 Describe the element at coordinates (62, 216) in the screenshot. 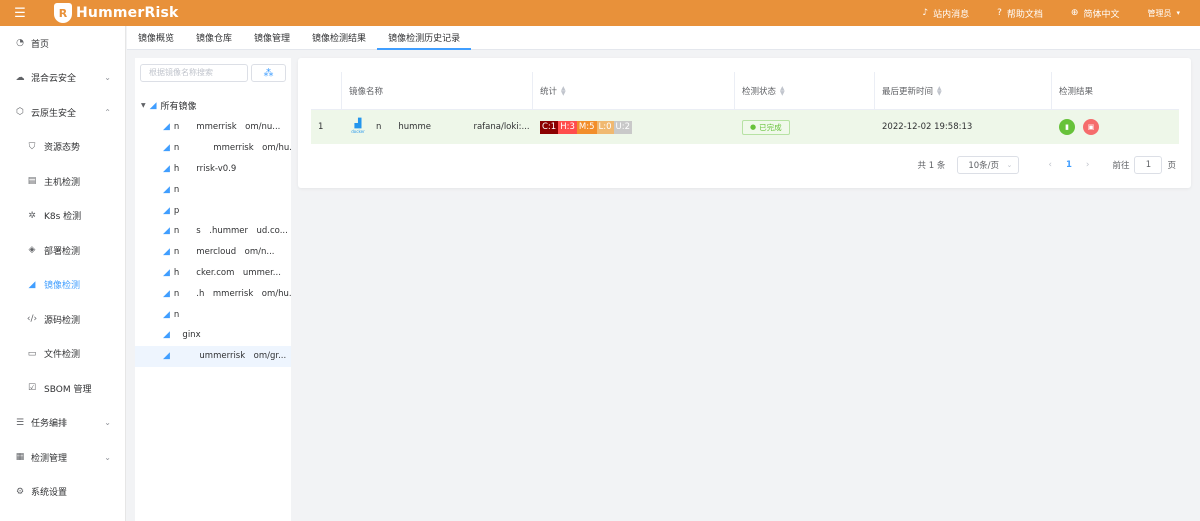

I see `sidebar-item-k8s-scan: ✲ K8s 检测` at that location.